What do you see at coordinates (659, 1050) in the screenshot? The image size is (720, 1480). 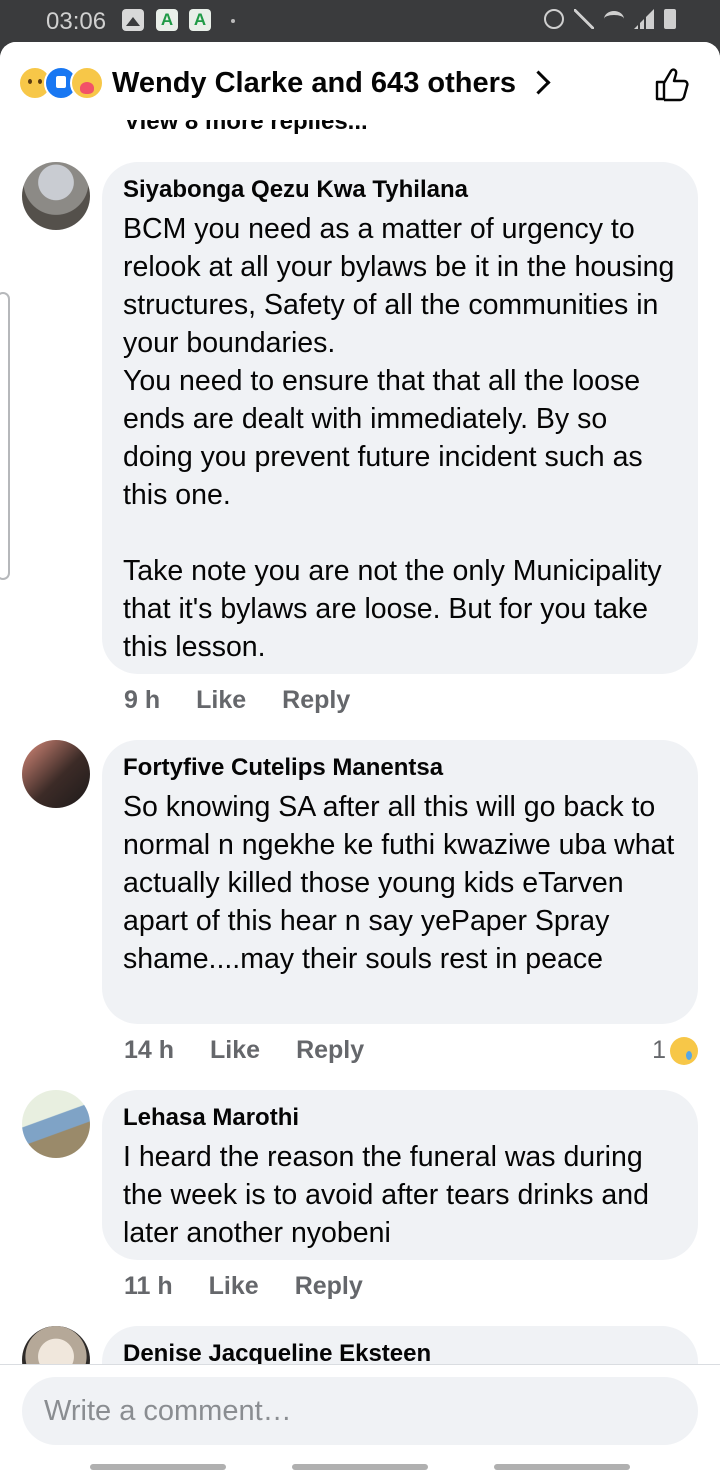 I see `reaction-count-number: 1` at bounding box center [659, 1050].